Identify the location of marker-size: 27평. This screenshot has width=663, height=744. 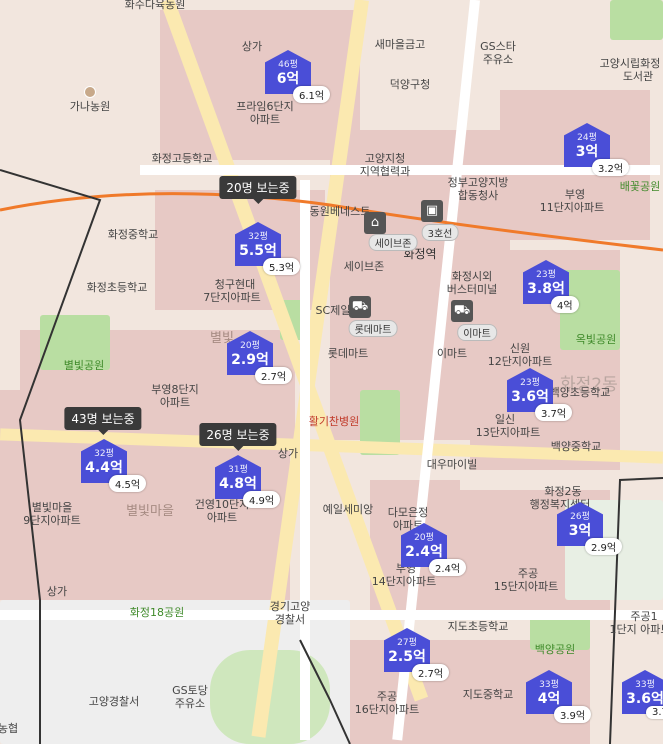
(407, 643).